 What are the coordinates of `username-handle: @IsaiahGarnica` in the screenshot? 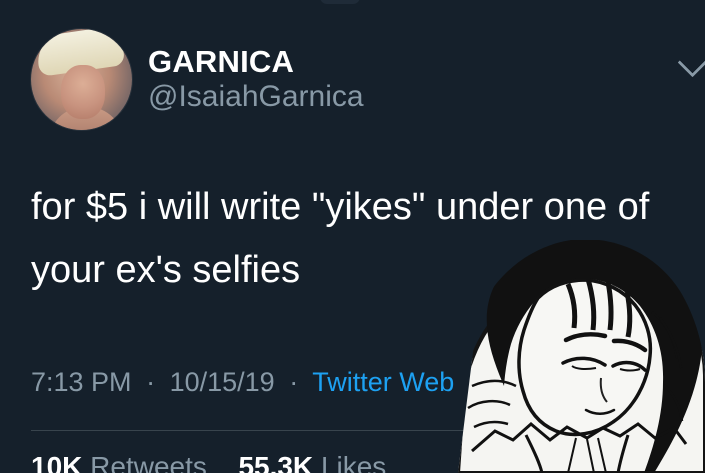 It's located at (256, 97).